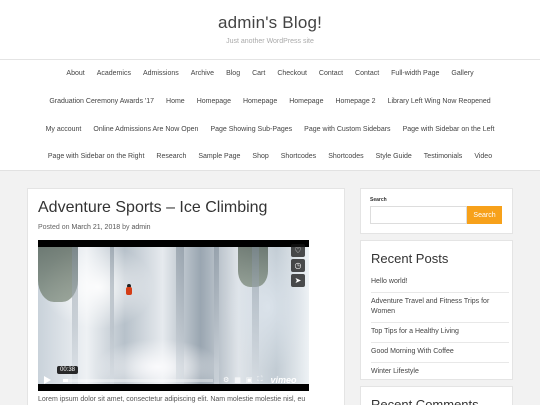 This screenshot has height=405, width=540. I want to click on progress-fill, so click(65, 380).